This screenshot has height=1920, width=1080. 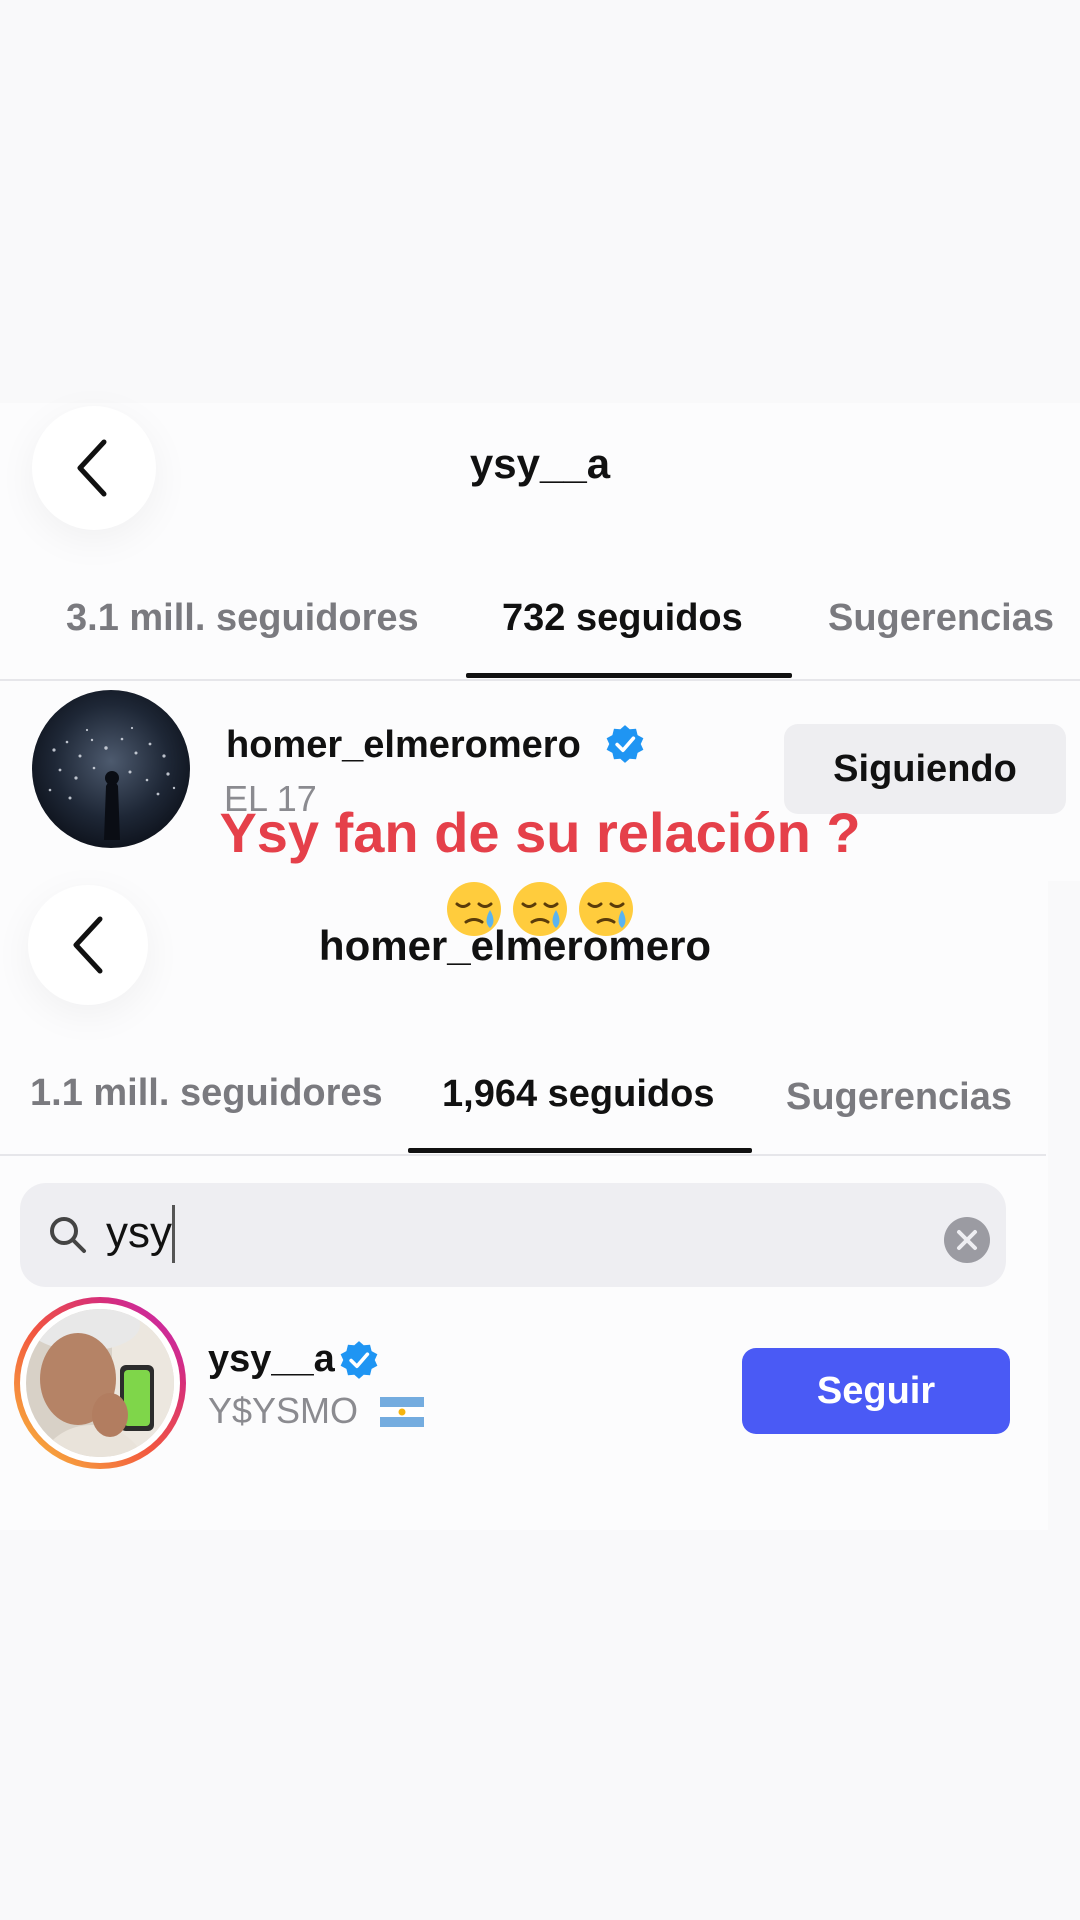 I want to click on tab-following: 732 seguidos, so click(x=622, y=618).